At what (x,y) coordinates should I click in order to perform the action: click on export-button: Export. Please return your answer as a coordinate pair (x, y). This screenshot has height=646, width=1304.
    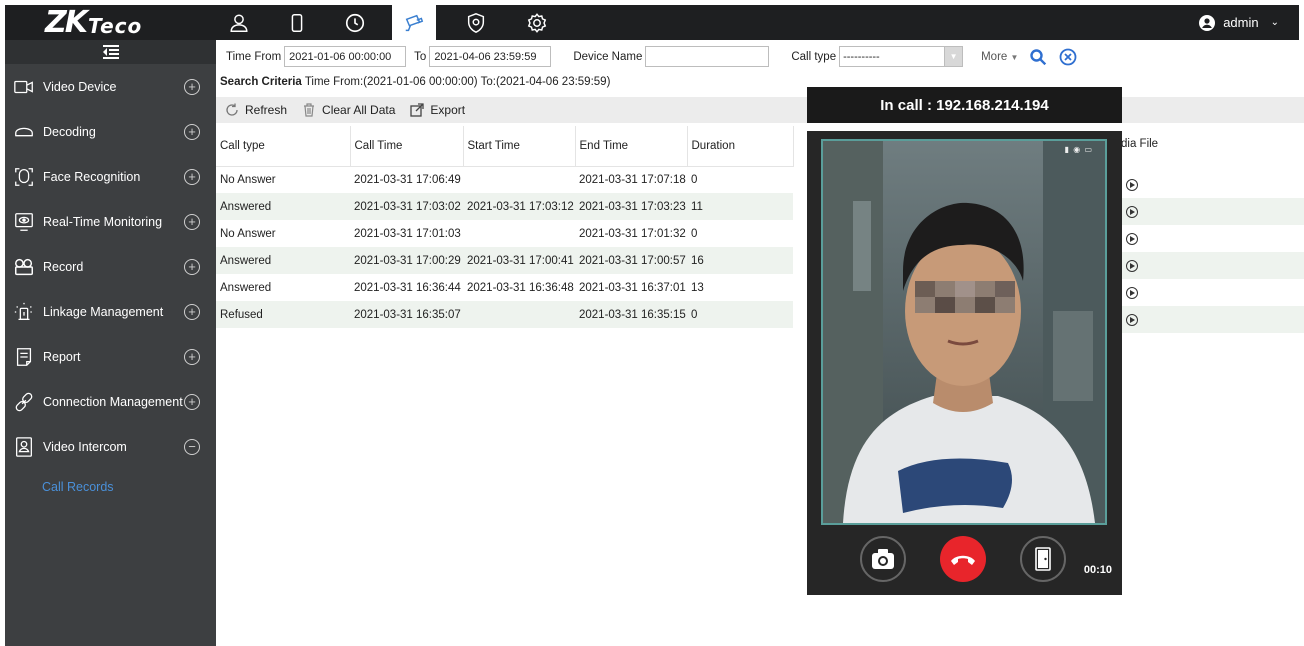
    Looking at the image, I should click on (437, 110).